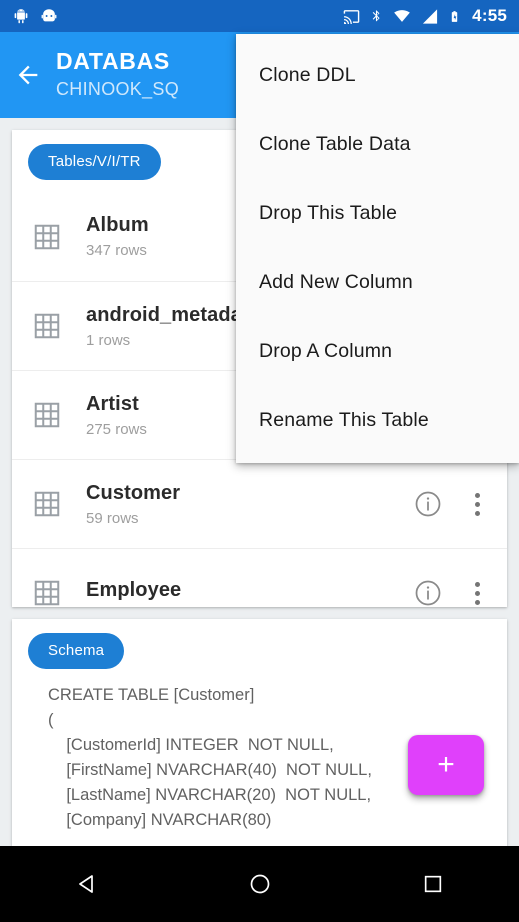  I want to click on nav-back-triangle-icon, so click(85, 884).